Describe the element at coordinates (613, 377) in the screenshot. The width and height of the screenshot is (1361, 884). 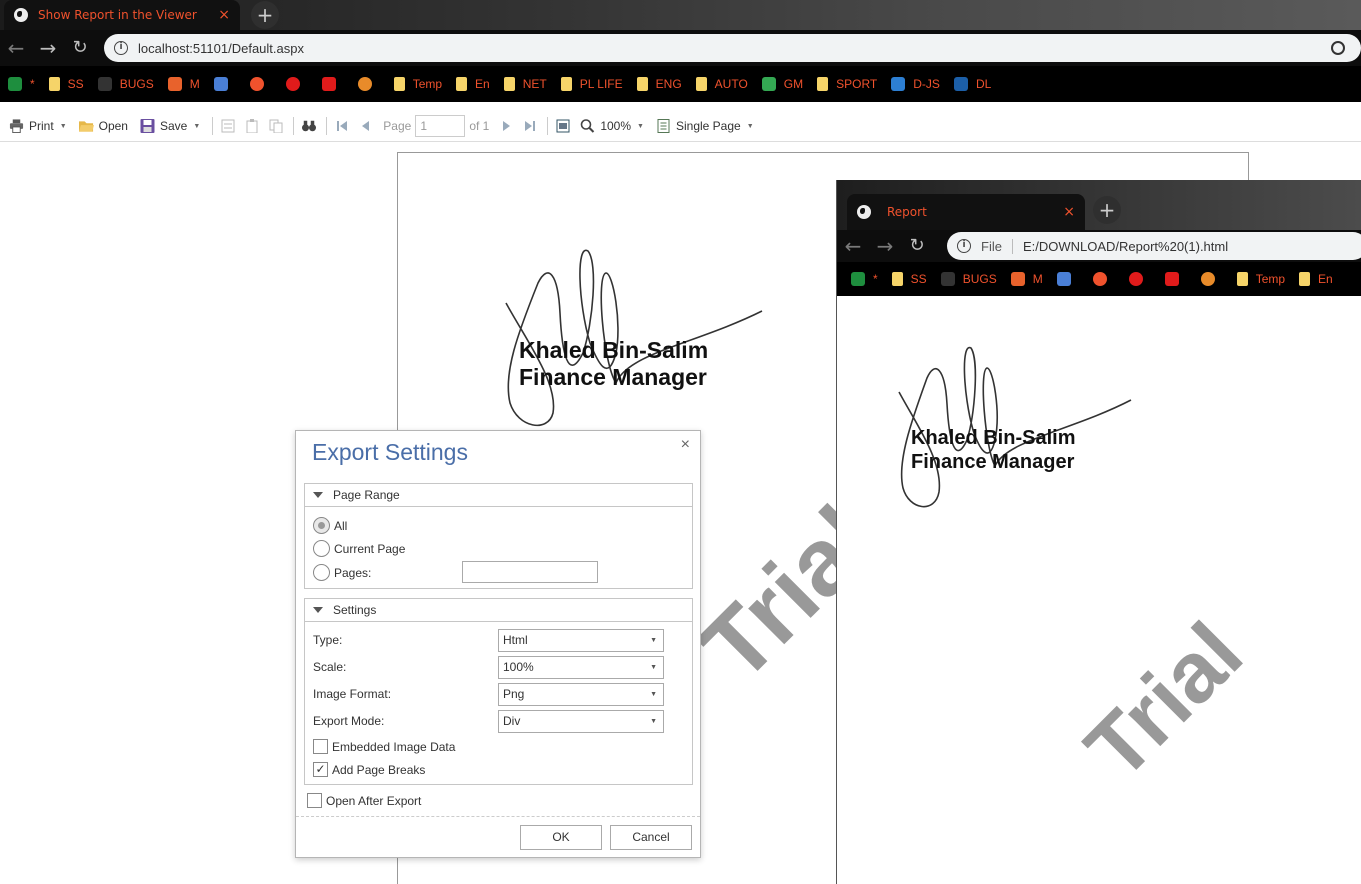
I see `report-role: Finance Manager` at that location.